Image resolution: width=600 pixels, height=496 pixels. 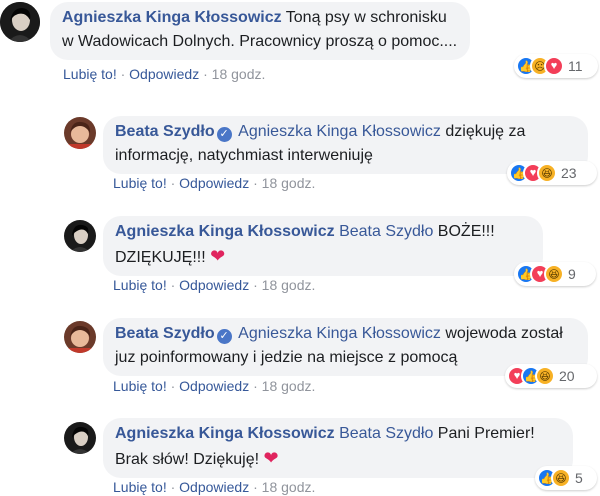 I want to click on reaction-count: 20, so click(x=567, y=376).